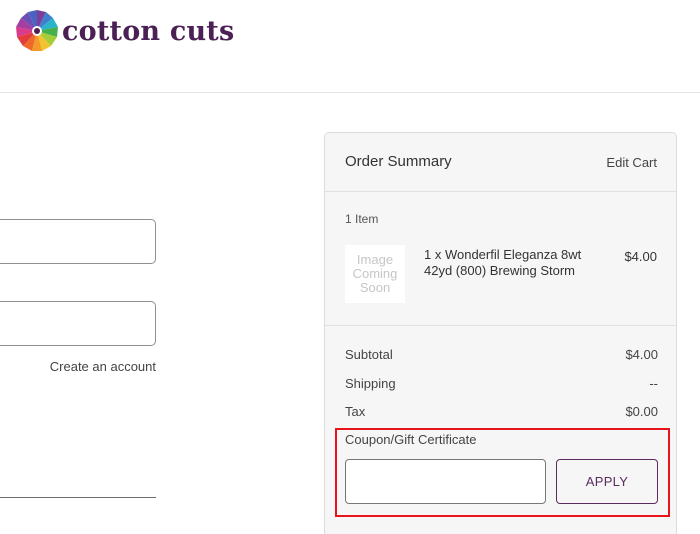 Image resolution: width=700 pixels, height=534 pixels. Describe the element at coordinates (370, 383) in the screenshot. I see `shipping-label: Shipping` at that location.